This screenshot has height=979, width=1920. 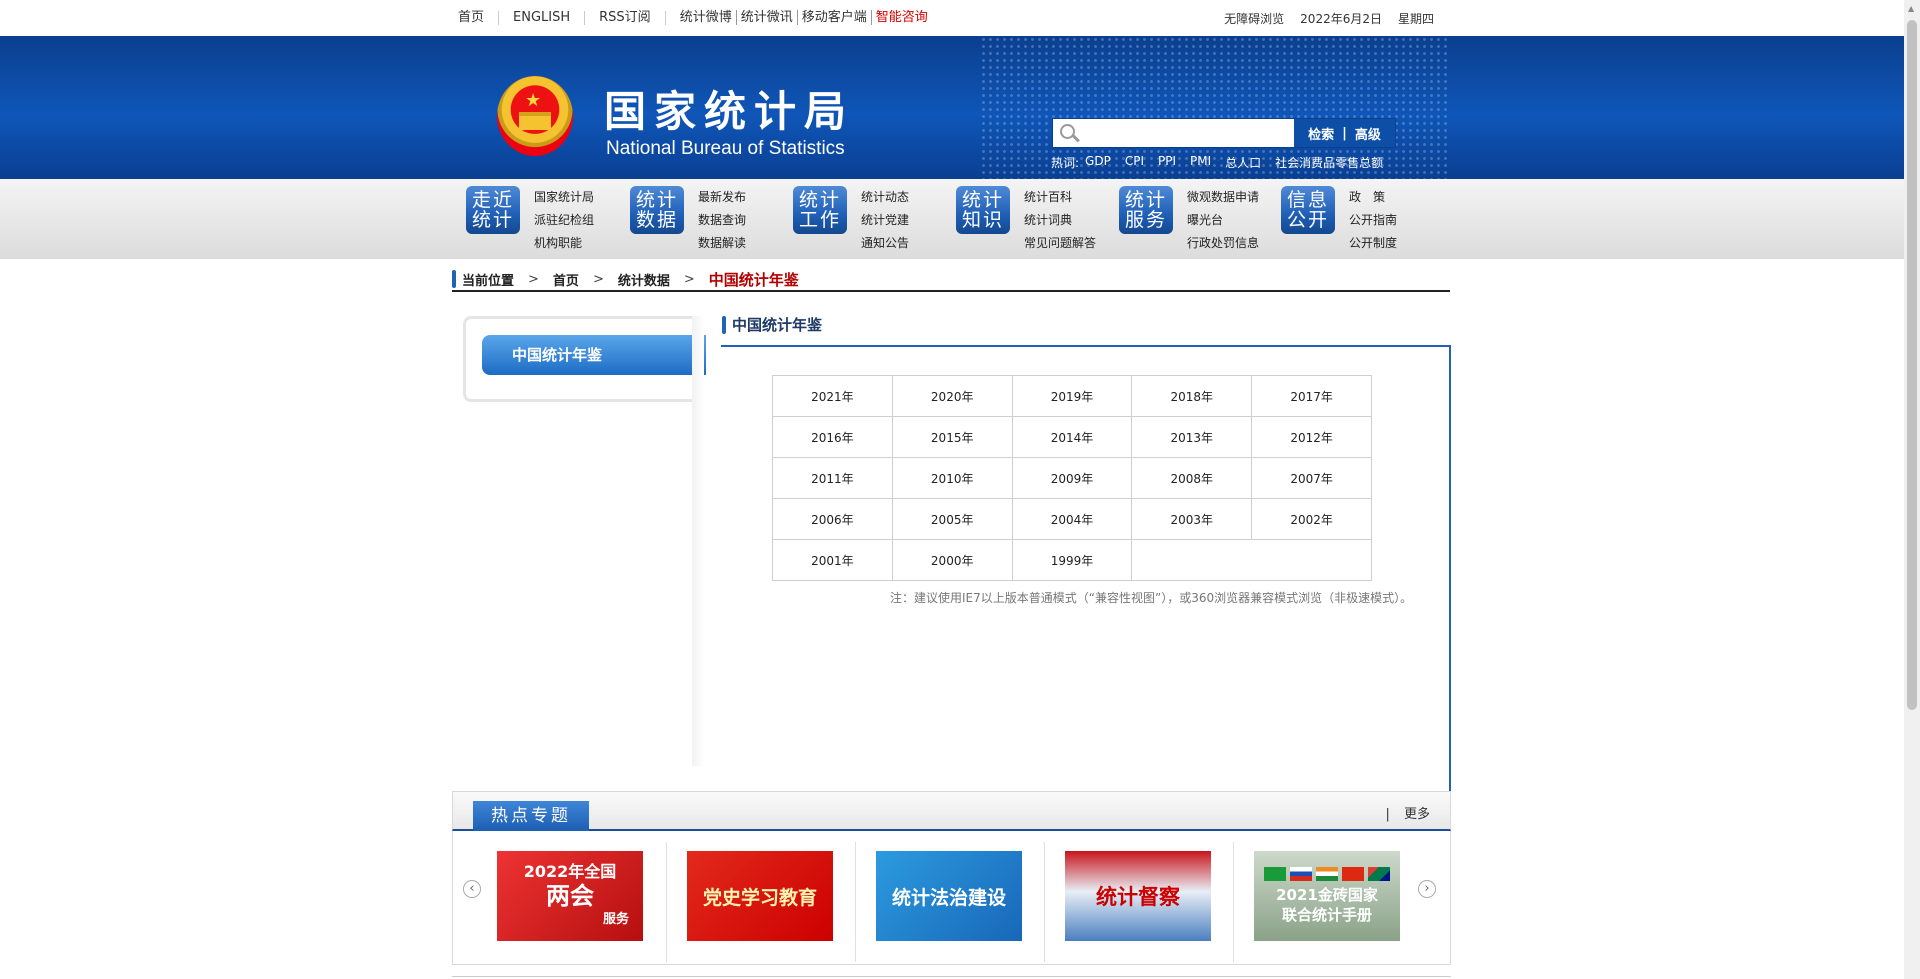 I want to click on hot-words: 热词: GDP CPI PPI PMI 总人口 社会消费品零售总额, so click(x=1224, y=162).